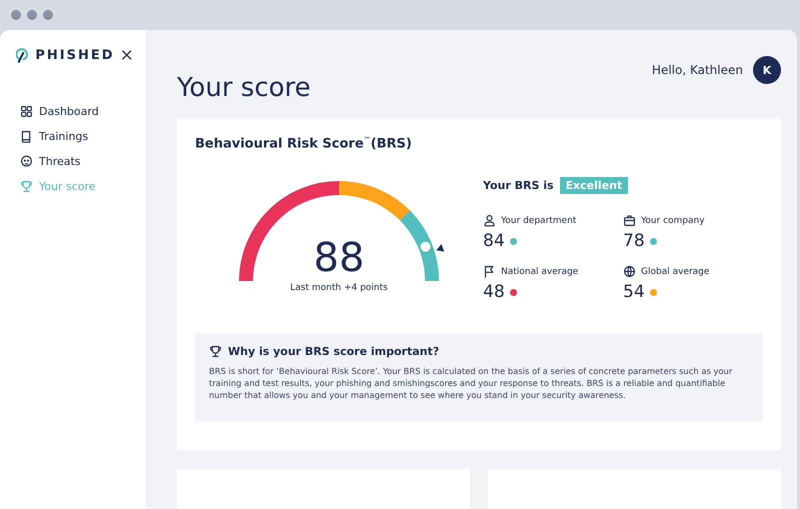  I want to click on close-icon, so click(126, 55).